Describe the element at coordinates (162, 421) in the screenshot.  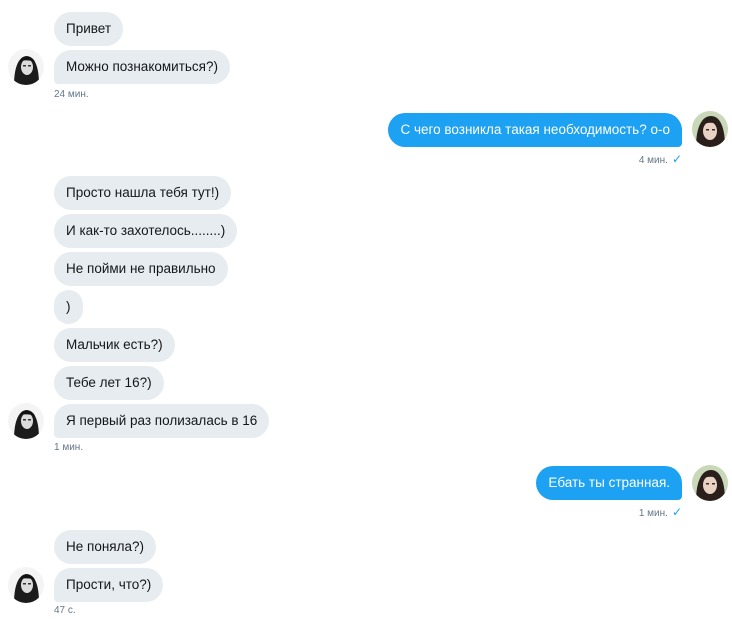
I see `message-bubble: Я первый раз полизалась в 16` at that location.